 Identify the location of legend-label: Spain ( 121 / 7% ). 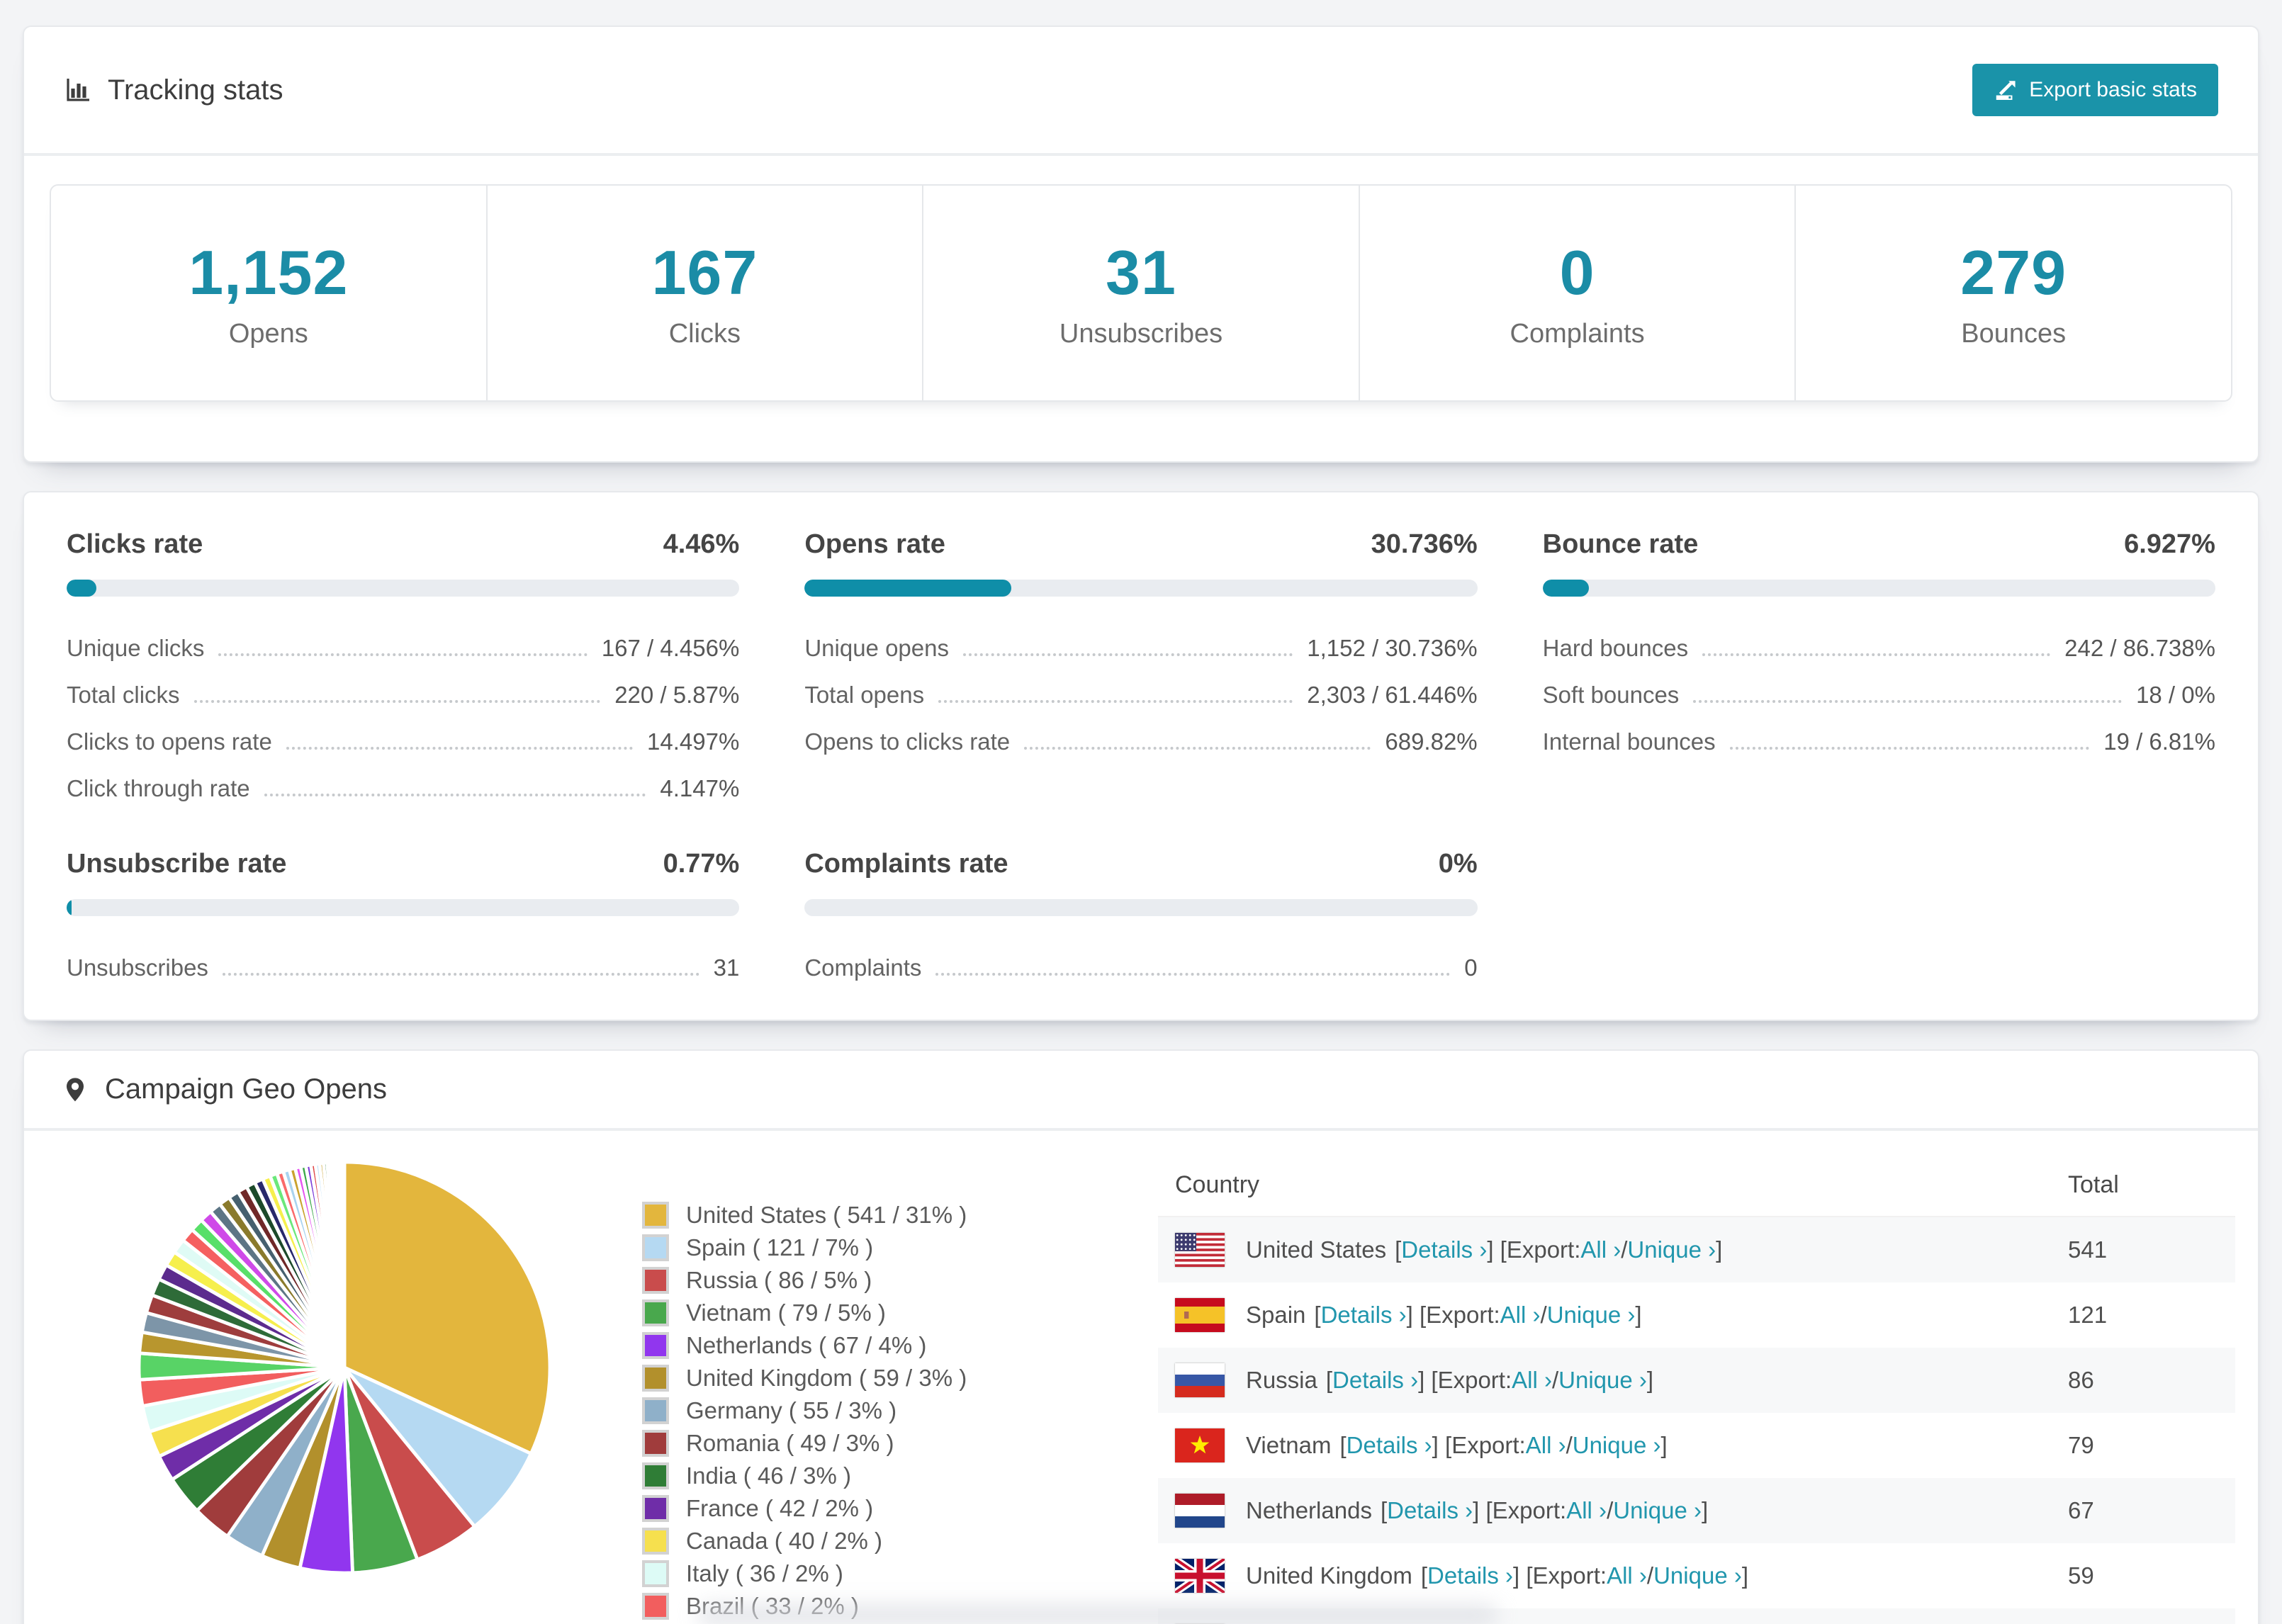
(780, 1247).